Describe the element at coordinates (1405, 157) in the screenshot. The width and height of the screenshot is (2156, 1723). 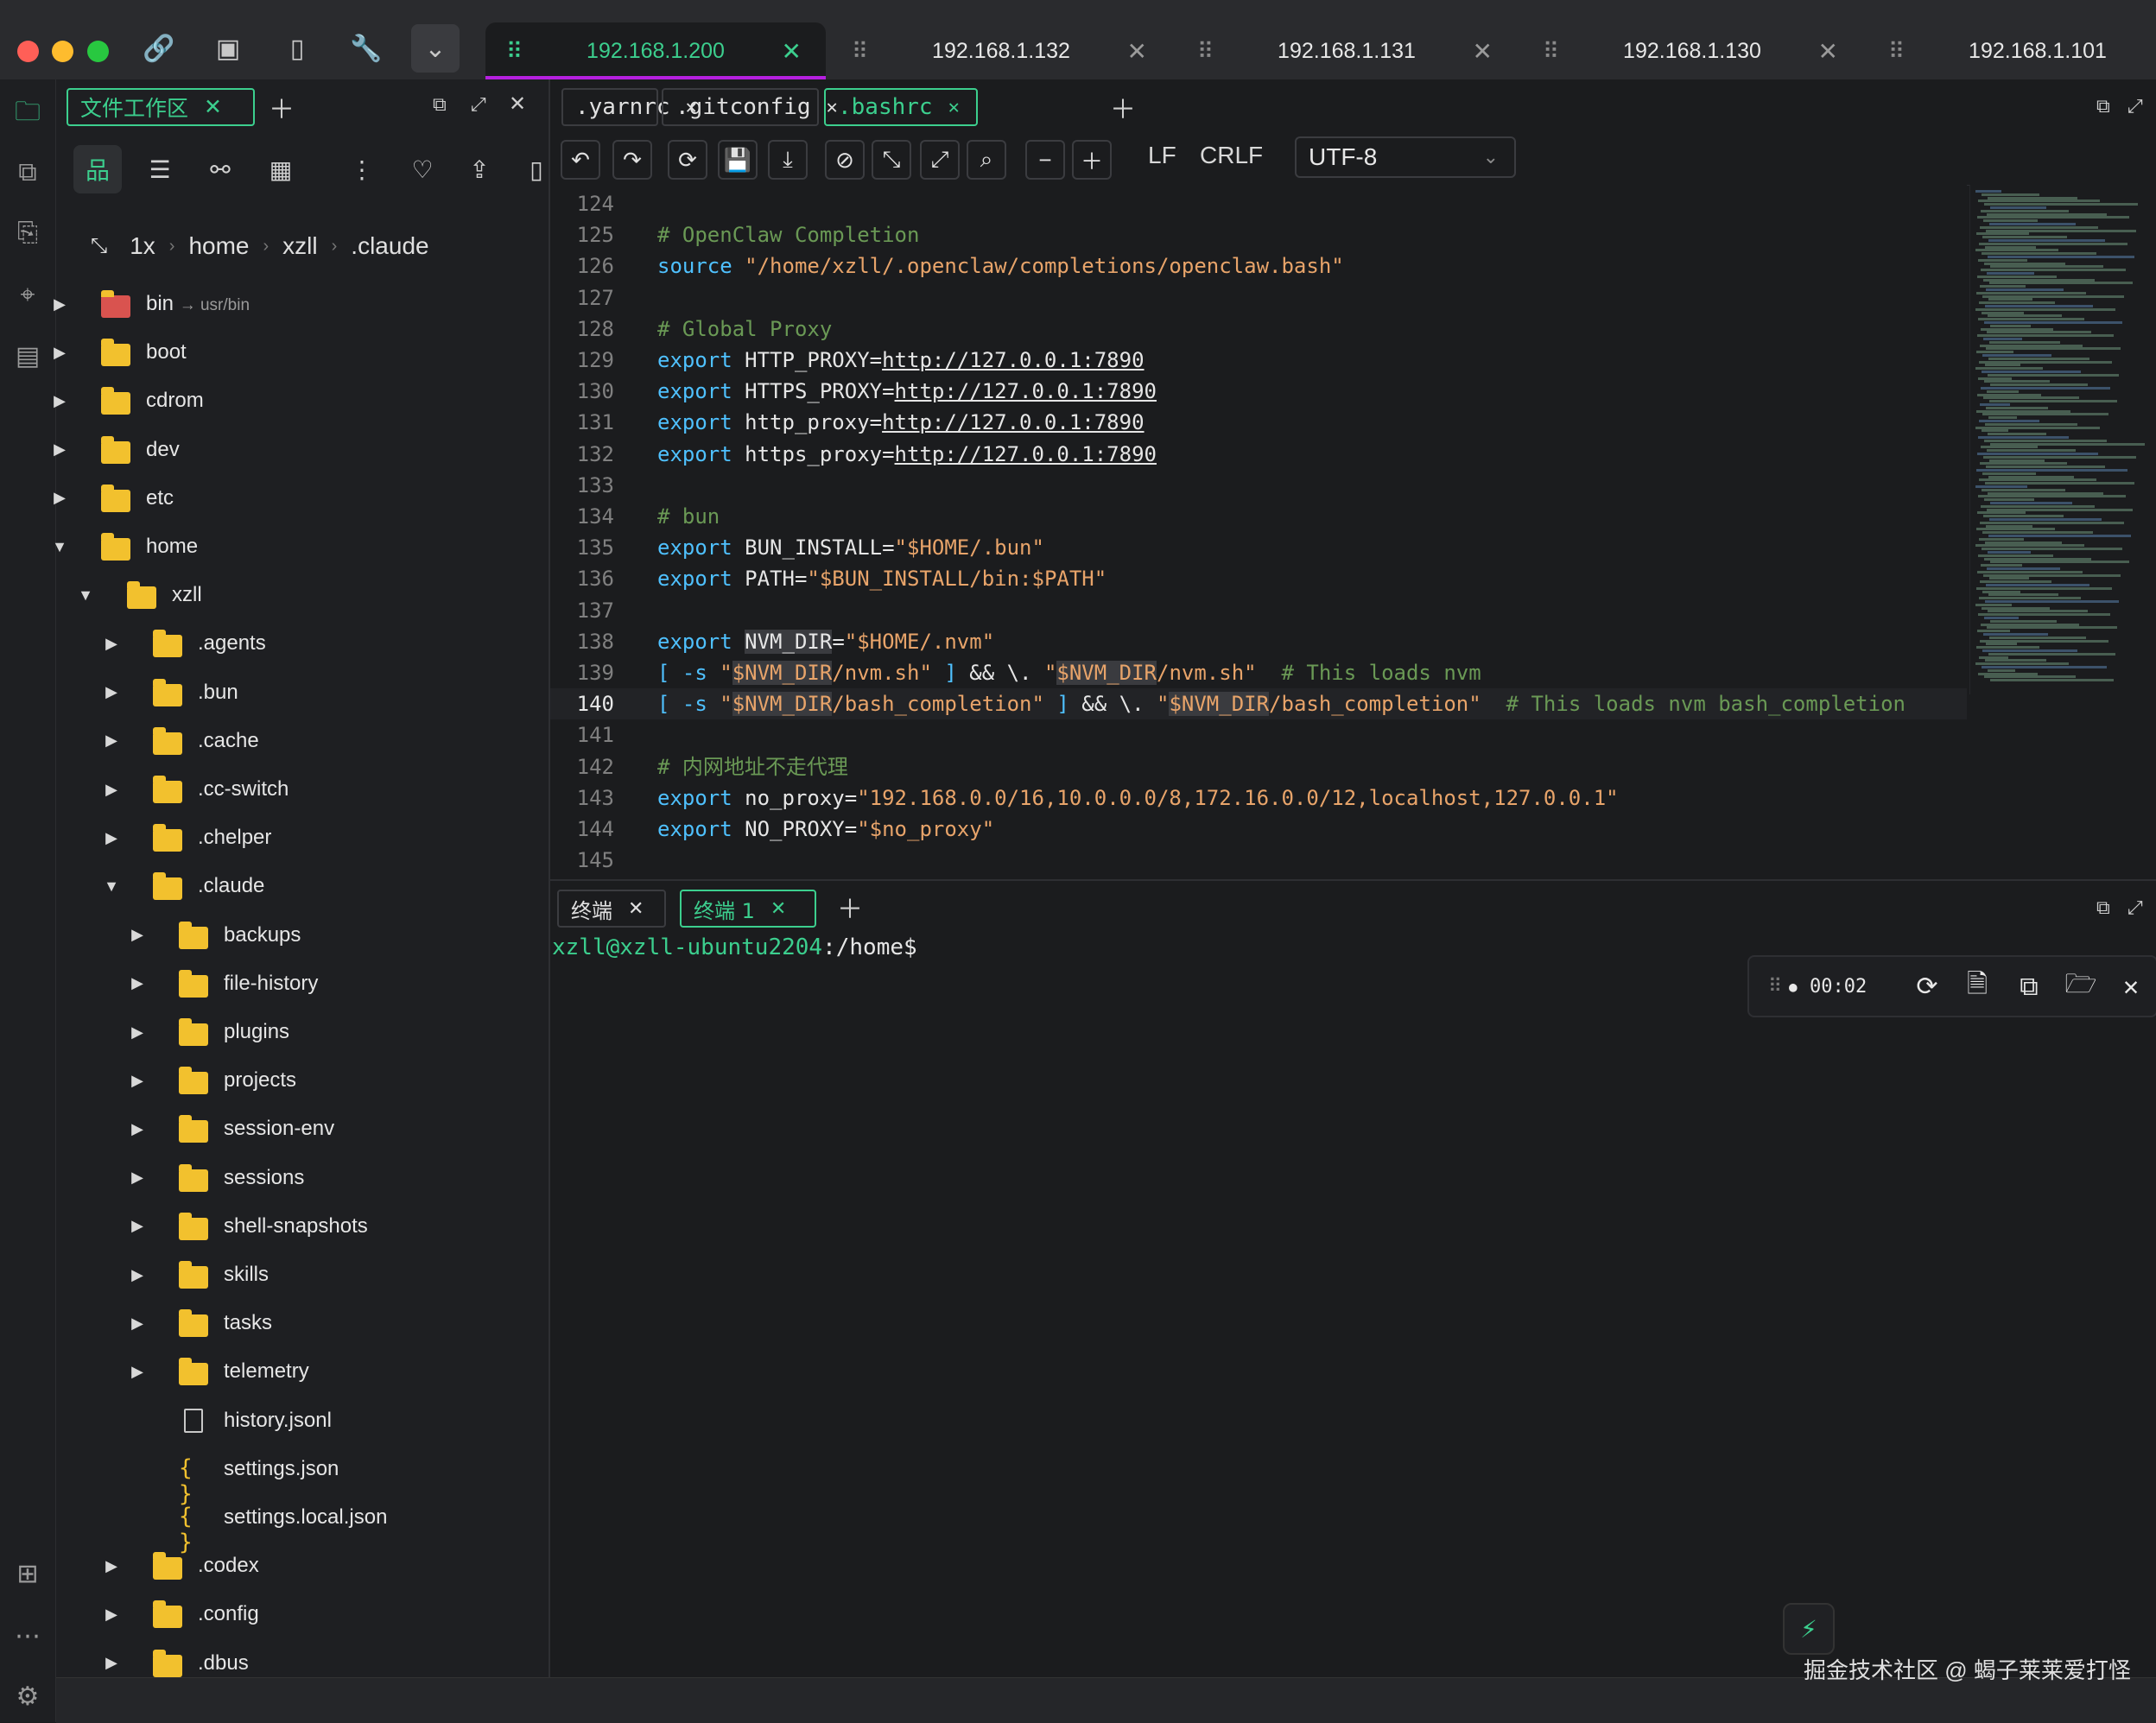
I see `encoding-select: UTF-8 ⌄` at that location.